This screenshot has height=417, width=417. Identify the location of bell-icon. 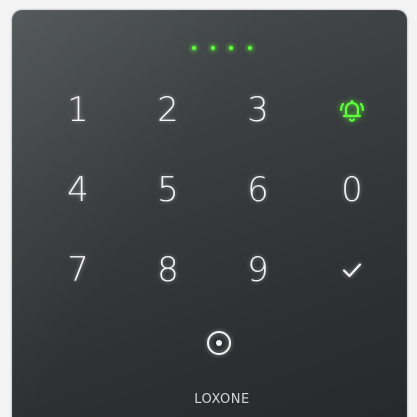
(352, 110).